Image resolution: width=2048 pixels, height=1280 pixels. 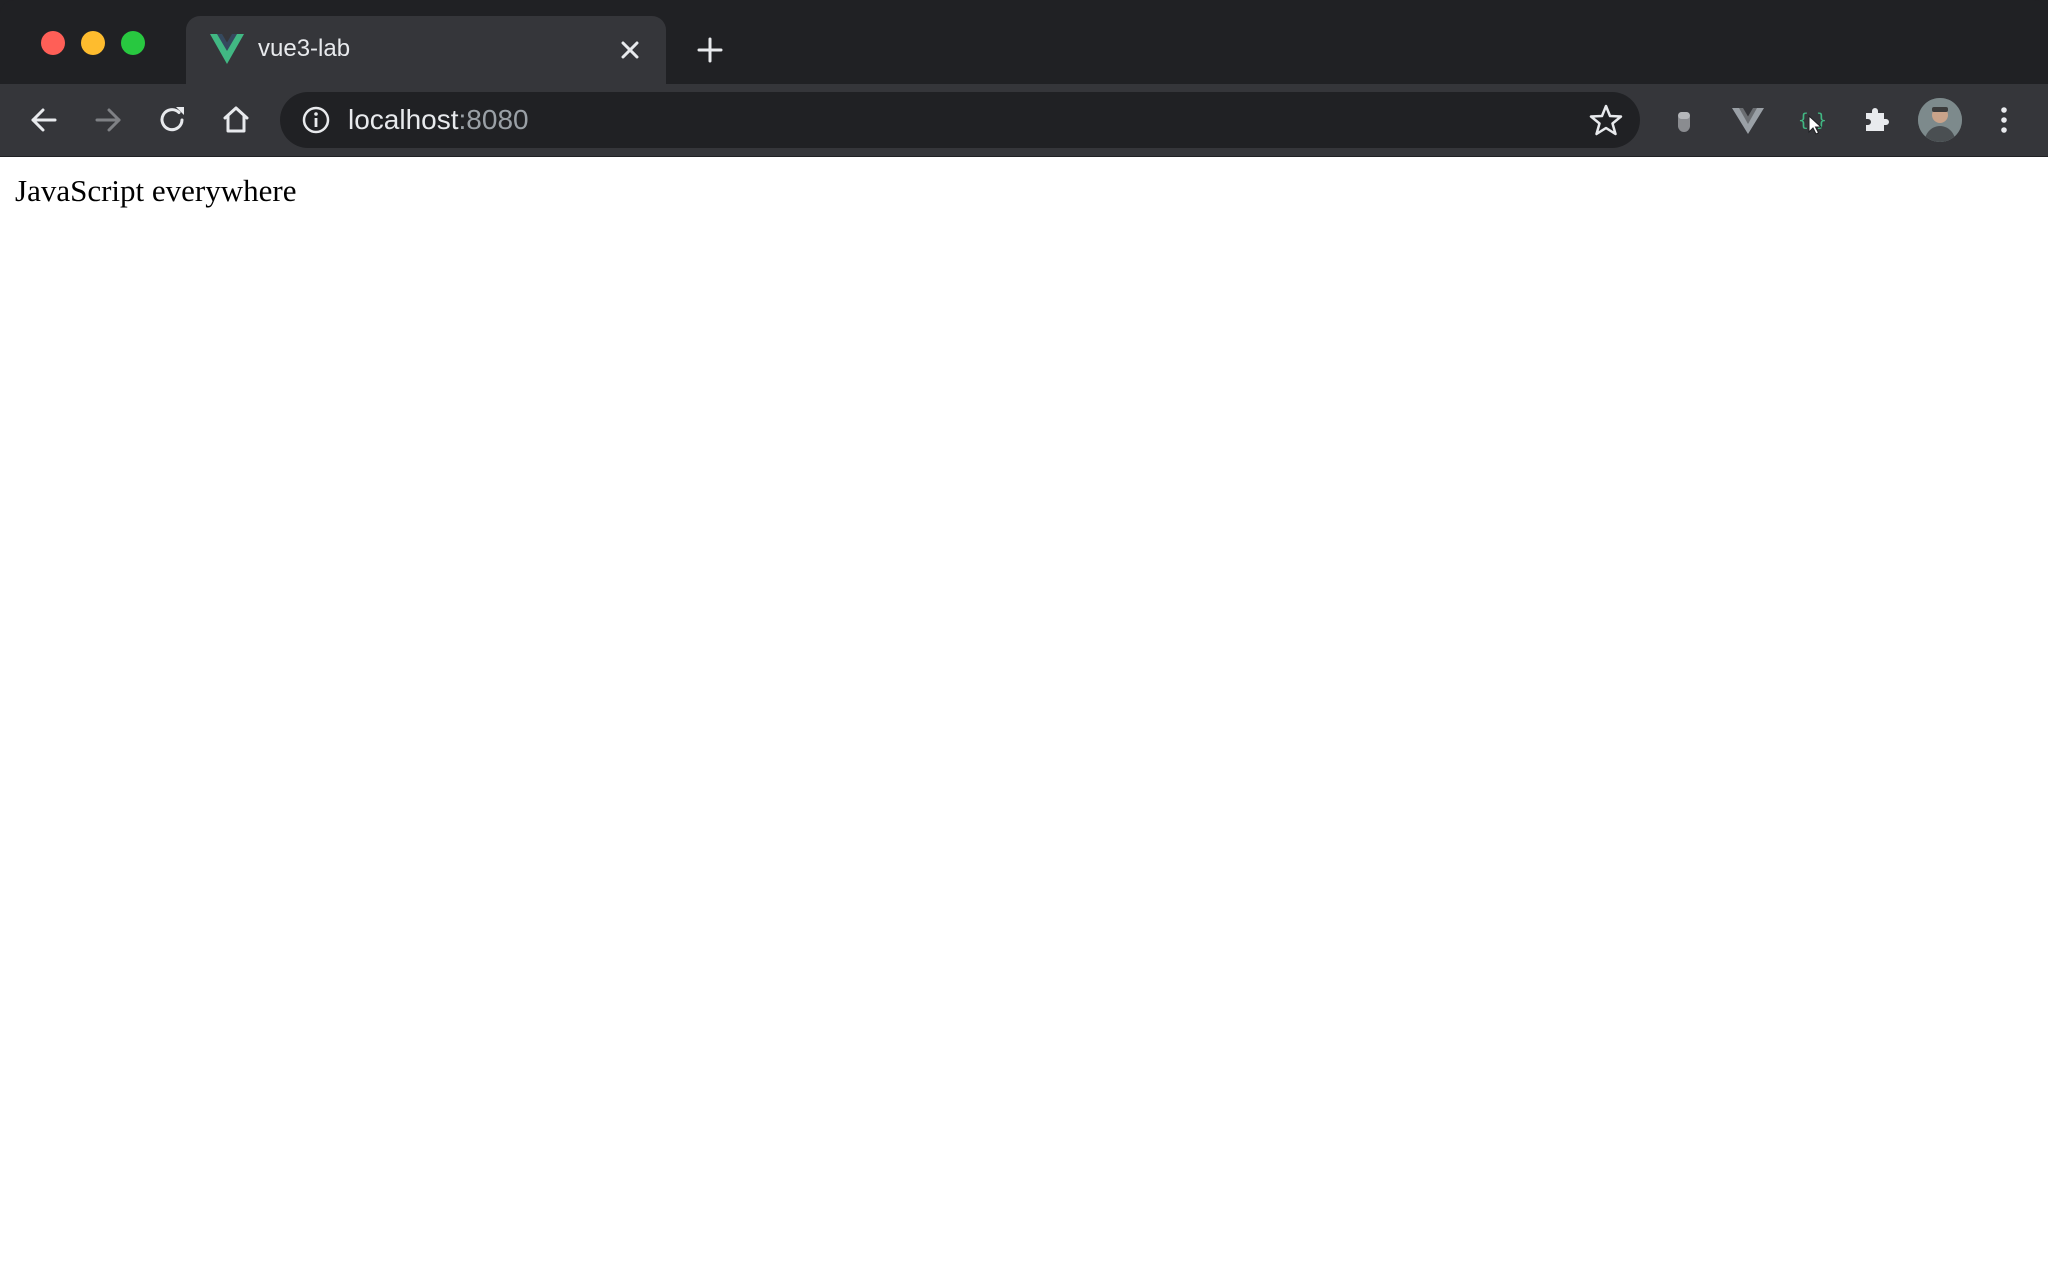 What do you see at coordinates (1876, 120) in the screenshot?
I see `puzzle-icon` at bounding box center [1876, 120].